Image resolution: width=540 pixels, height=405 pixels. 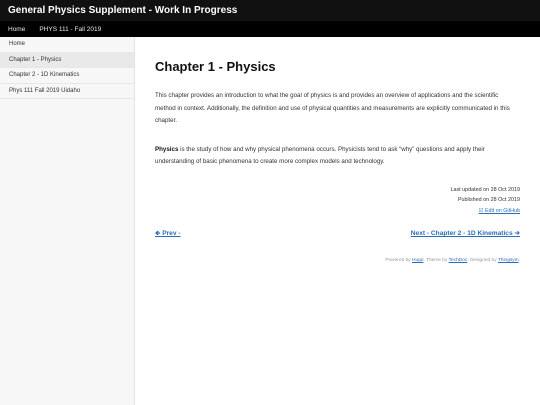 I want to click on edit-on-github-link: ☑ Edit on GitHub, so click(x=500, y=211).